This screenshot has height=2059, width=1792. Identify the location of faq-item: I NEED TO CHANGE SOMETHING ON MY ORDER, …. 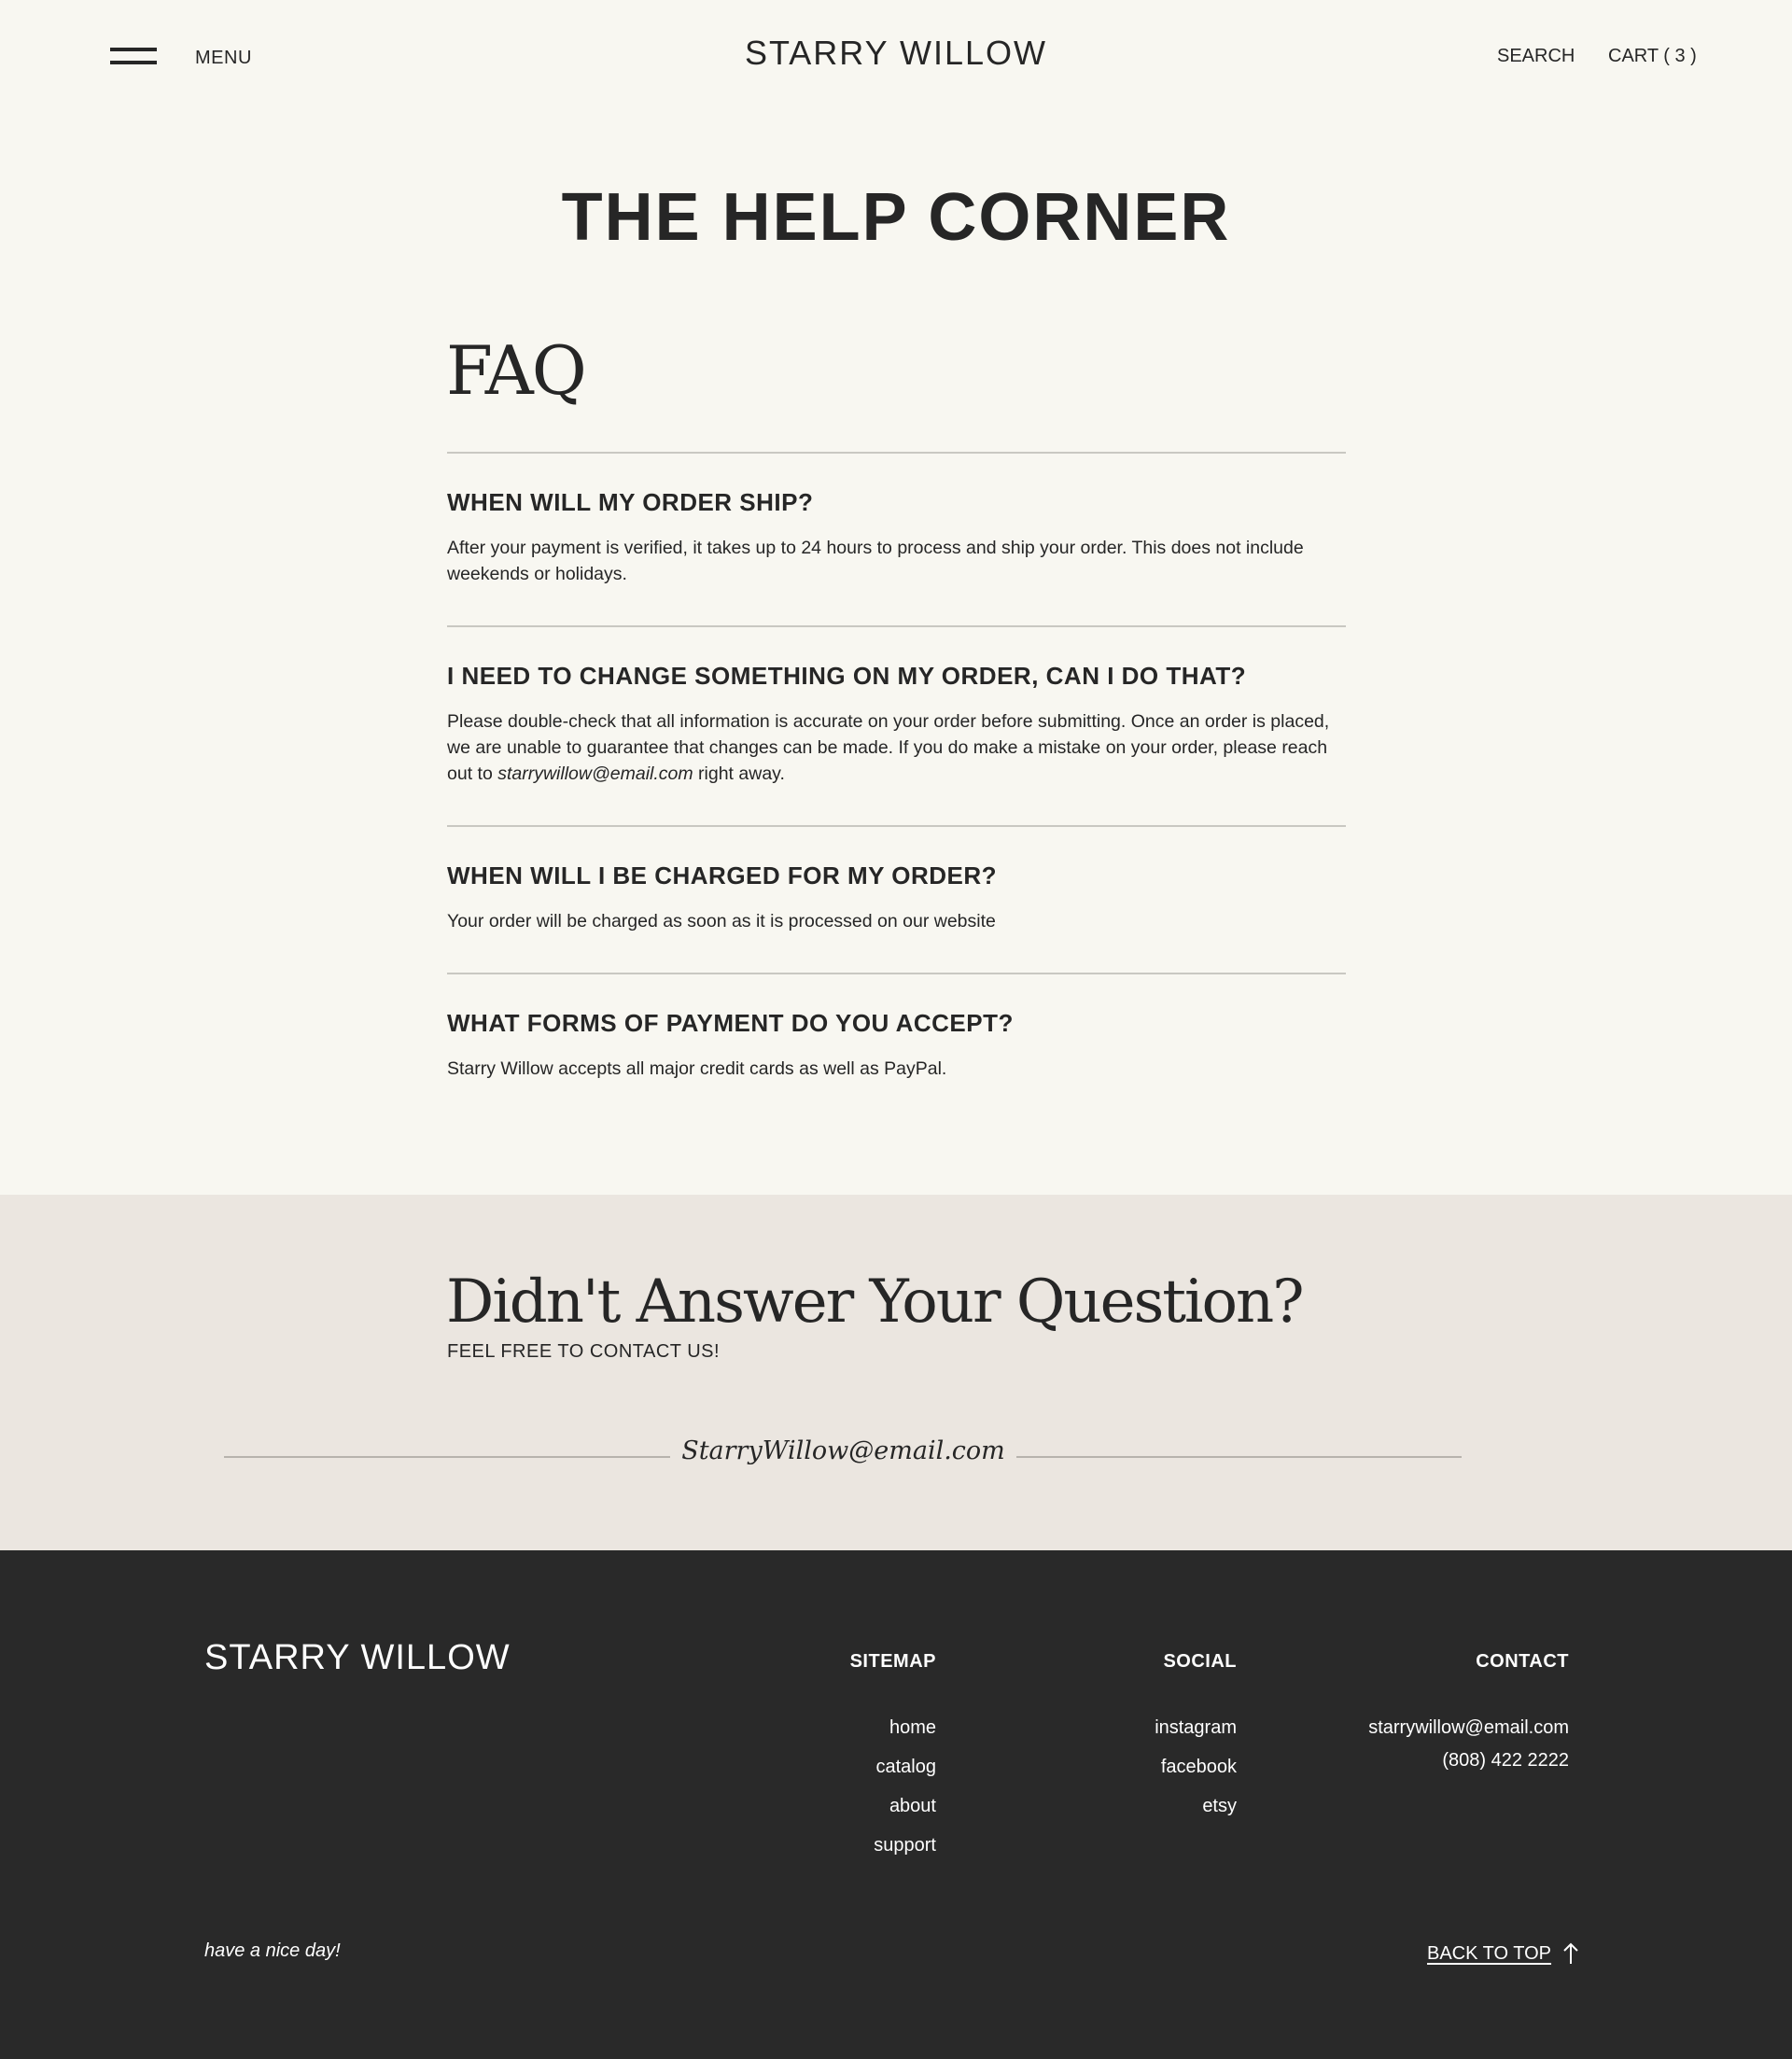
(896, 725).